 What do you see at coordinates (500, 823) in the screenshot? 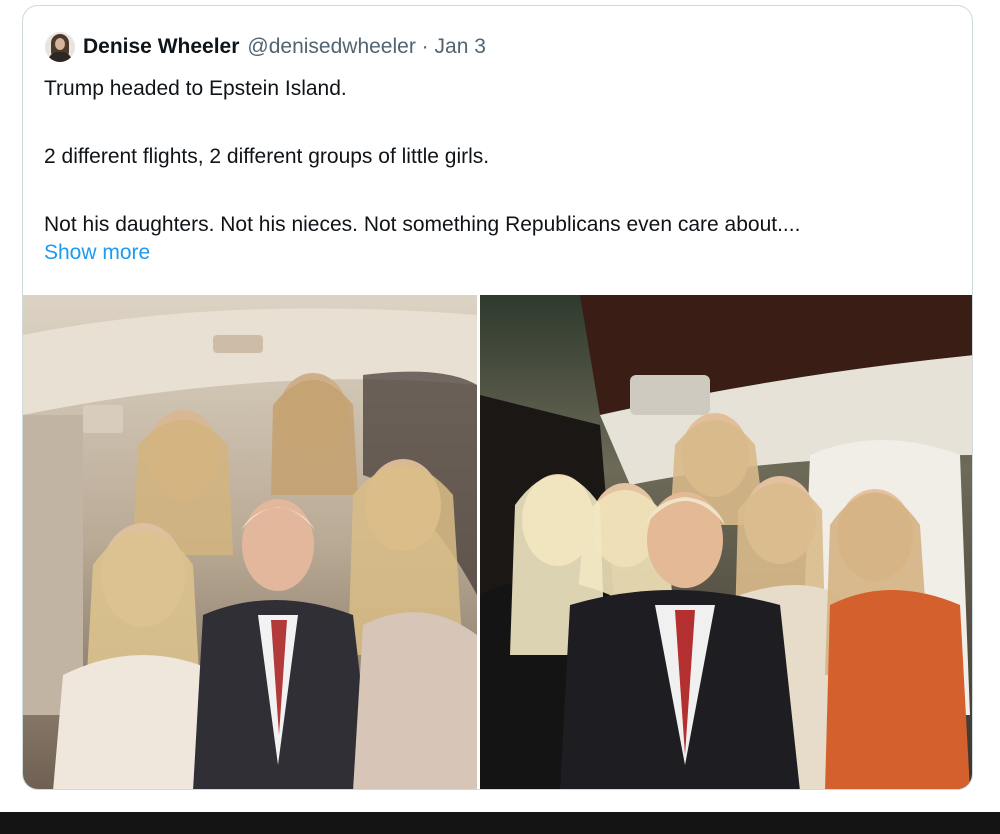
I see `bottom-bar` at bounding box center [500, 823].